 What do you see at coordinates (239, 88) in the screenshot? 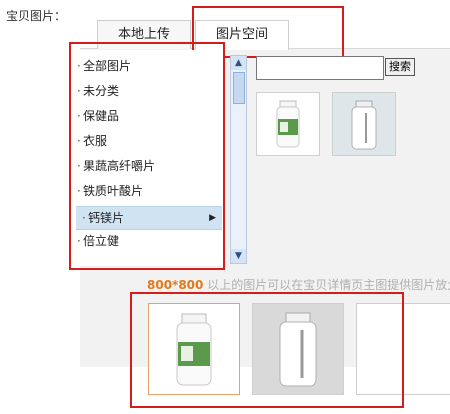
I see `scroll-thumb` at bounding box center [239, 88].